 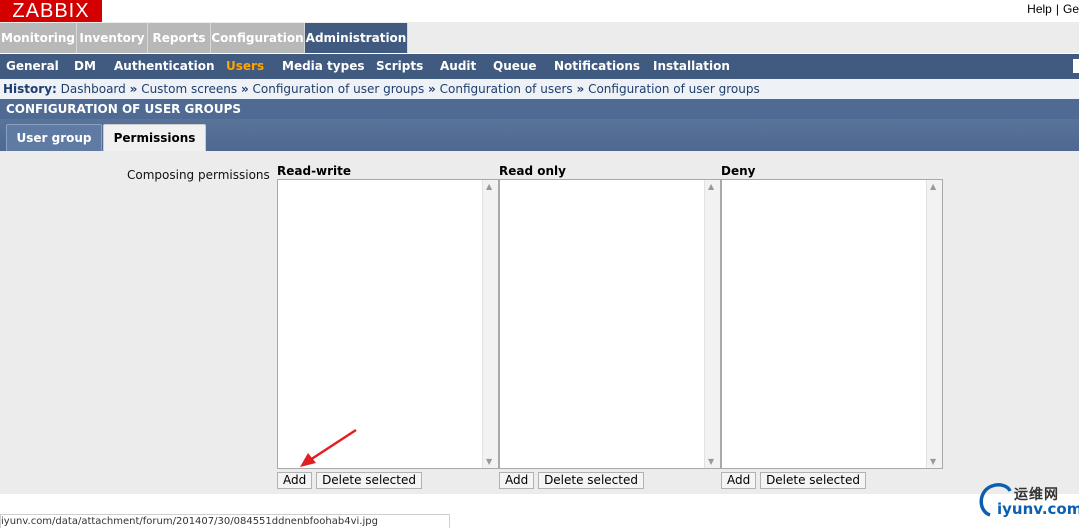 What do you see at coordinates (328, 447) in the screenshot?
I see `red-arrow-annotation-icon` at bounding box center [328, 447].